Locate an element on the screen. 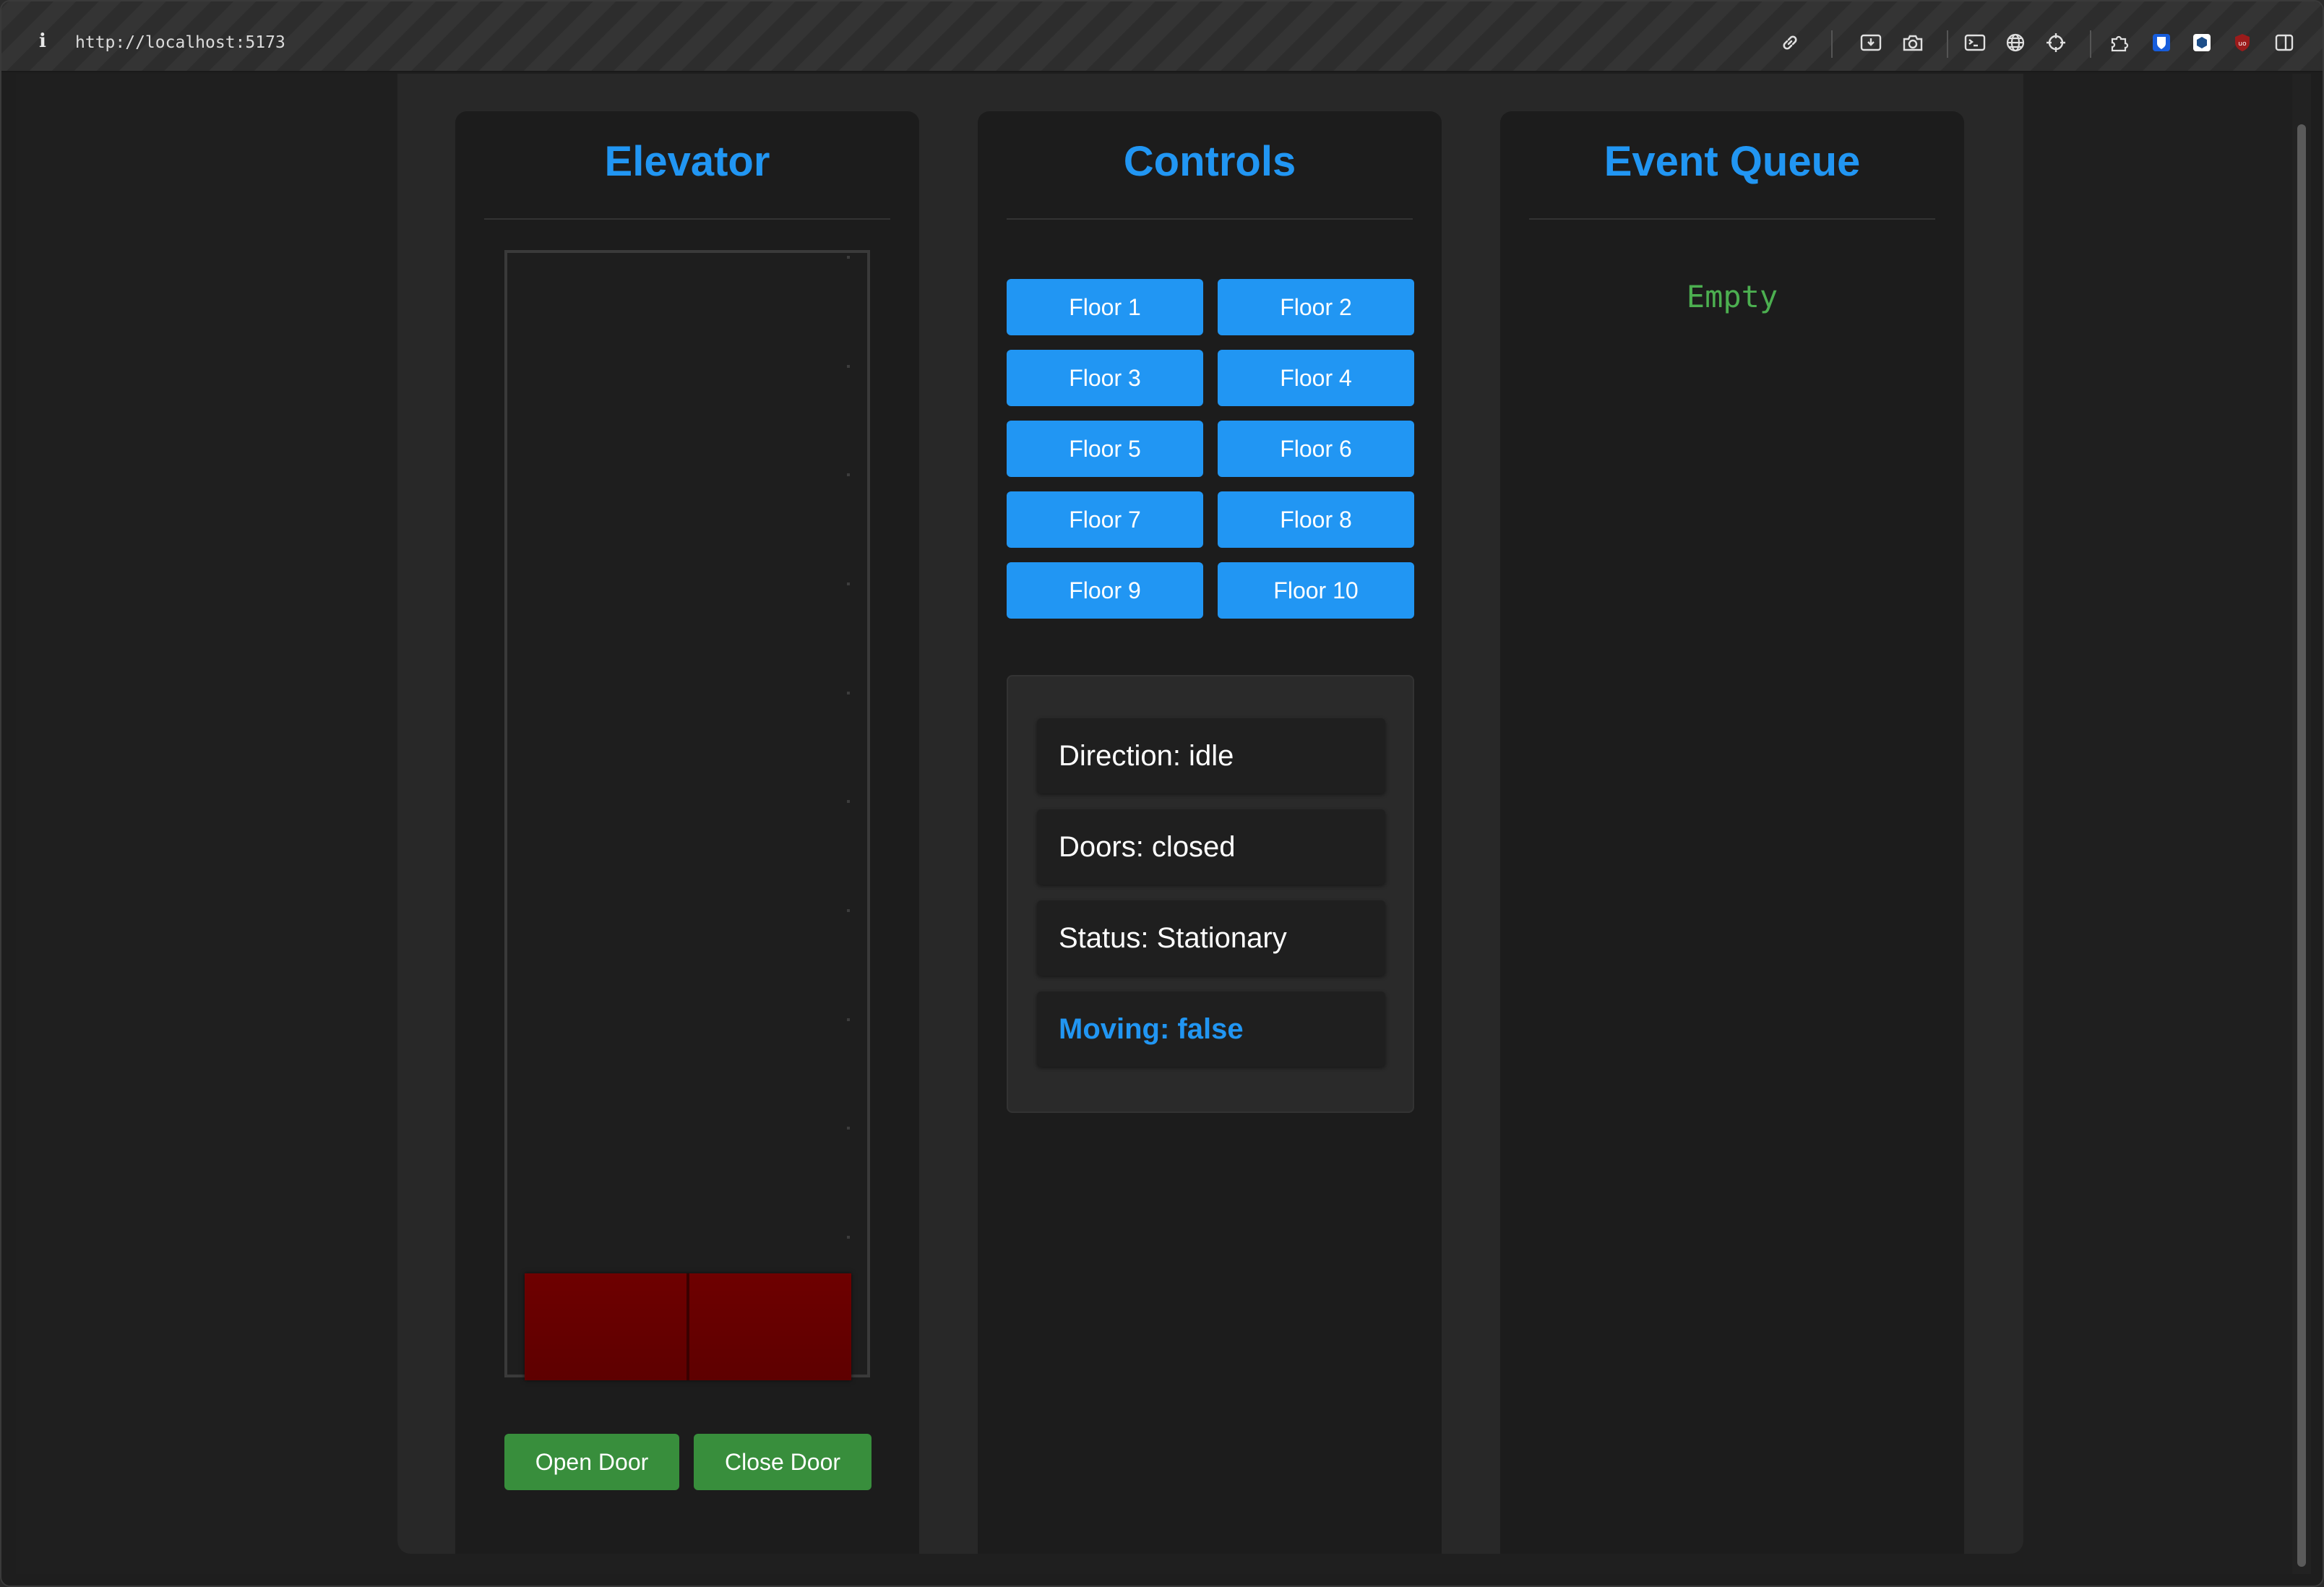  floor-1-button: Floor 1 is located at coordinates (1105, 307).